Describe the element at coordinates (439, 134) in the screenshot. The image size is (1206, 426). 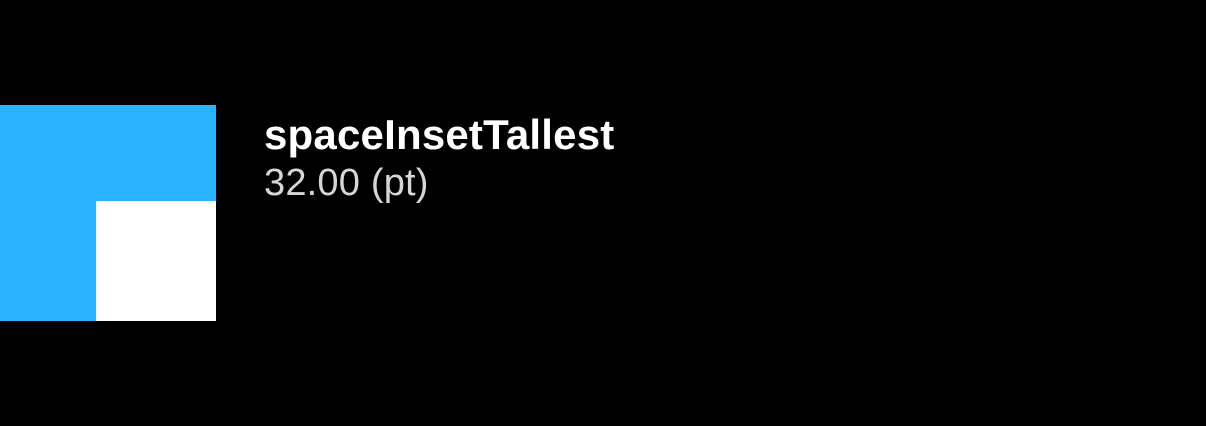
I see `token-name: spaceInsetTallest` at that location.